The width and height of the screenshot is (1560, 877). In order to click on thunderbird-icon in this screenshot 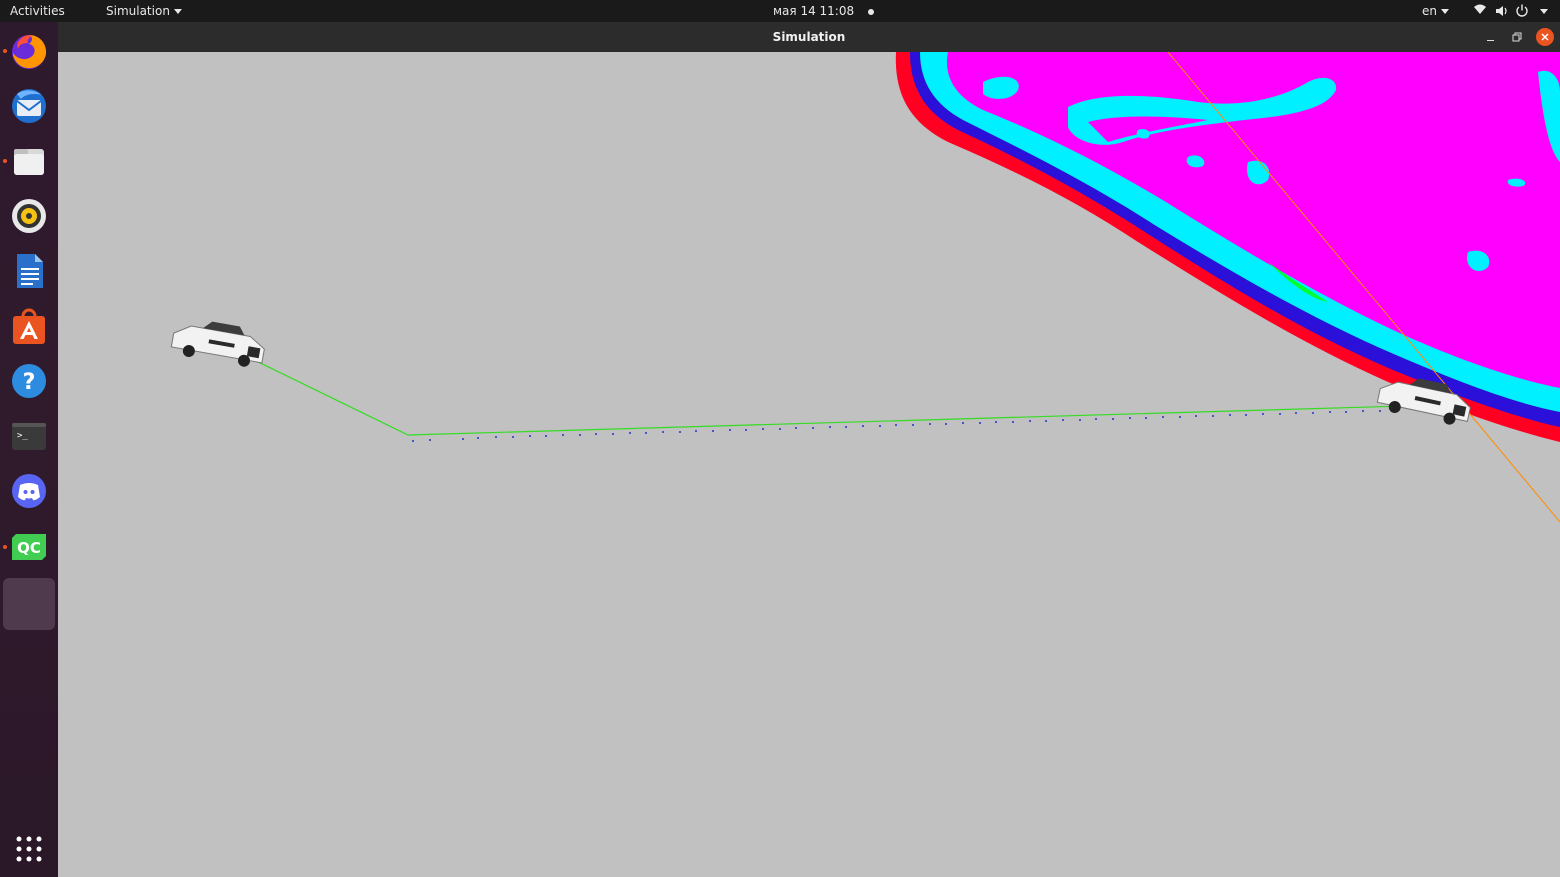, I will do `click(29, 106)`.